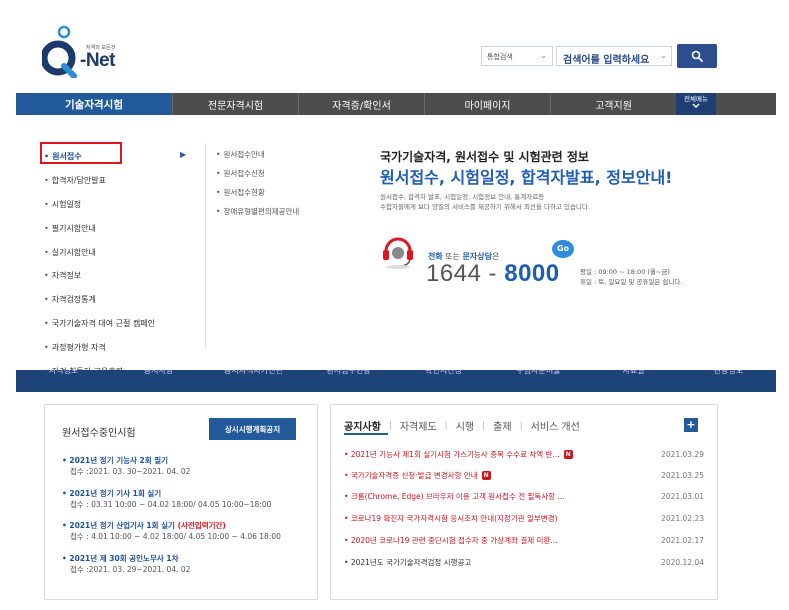 This screenshot has height=610, width=789. What do you see at coordinates (366, 434) in the screenshot?
I see `active-tab-indicator` at bounding box center [366, 434].